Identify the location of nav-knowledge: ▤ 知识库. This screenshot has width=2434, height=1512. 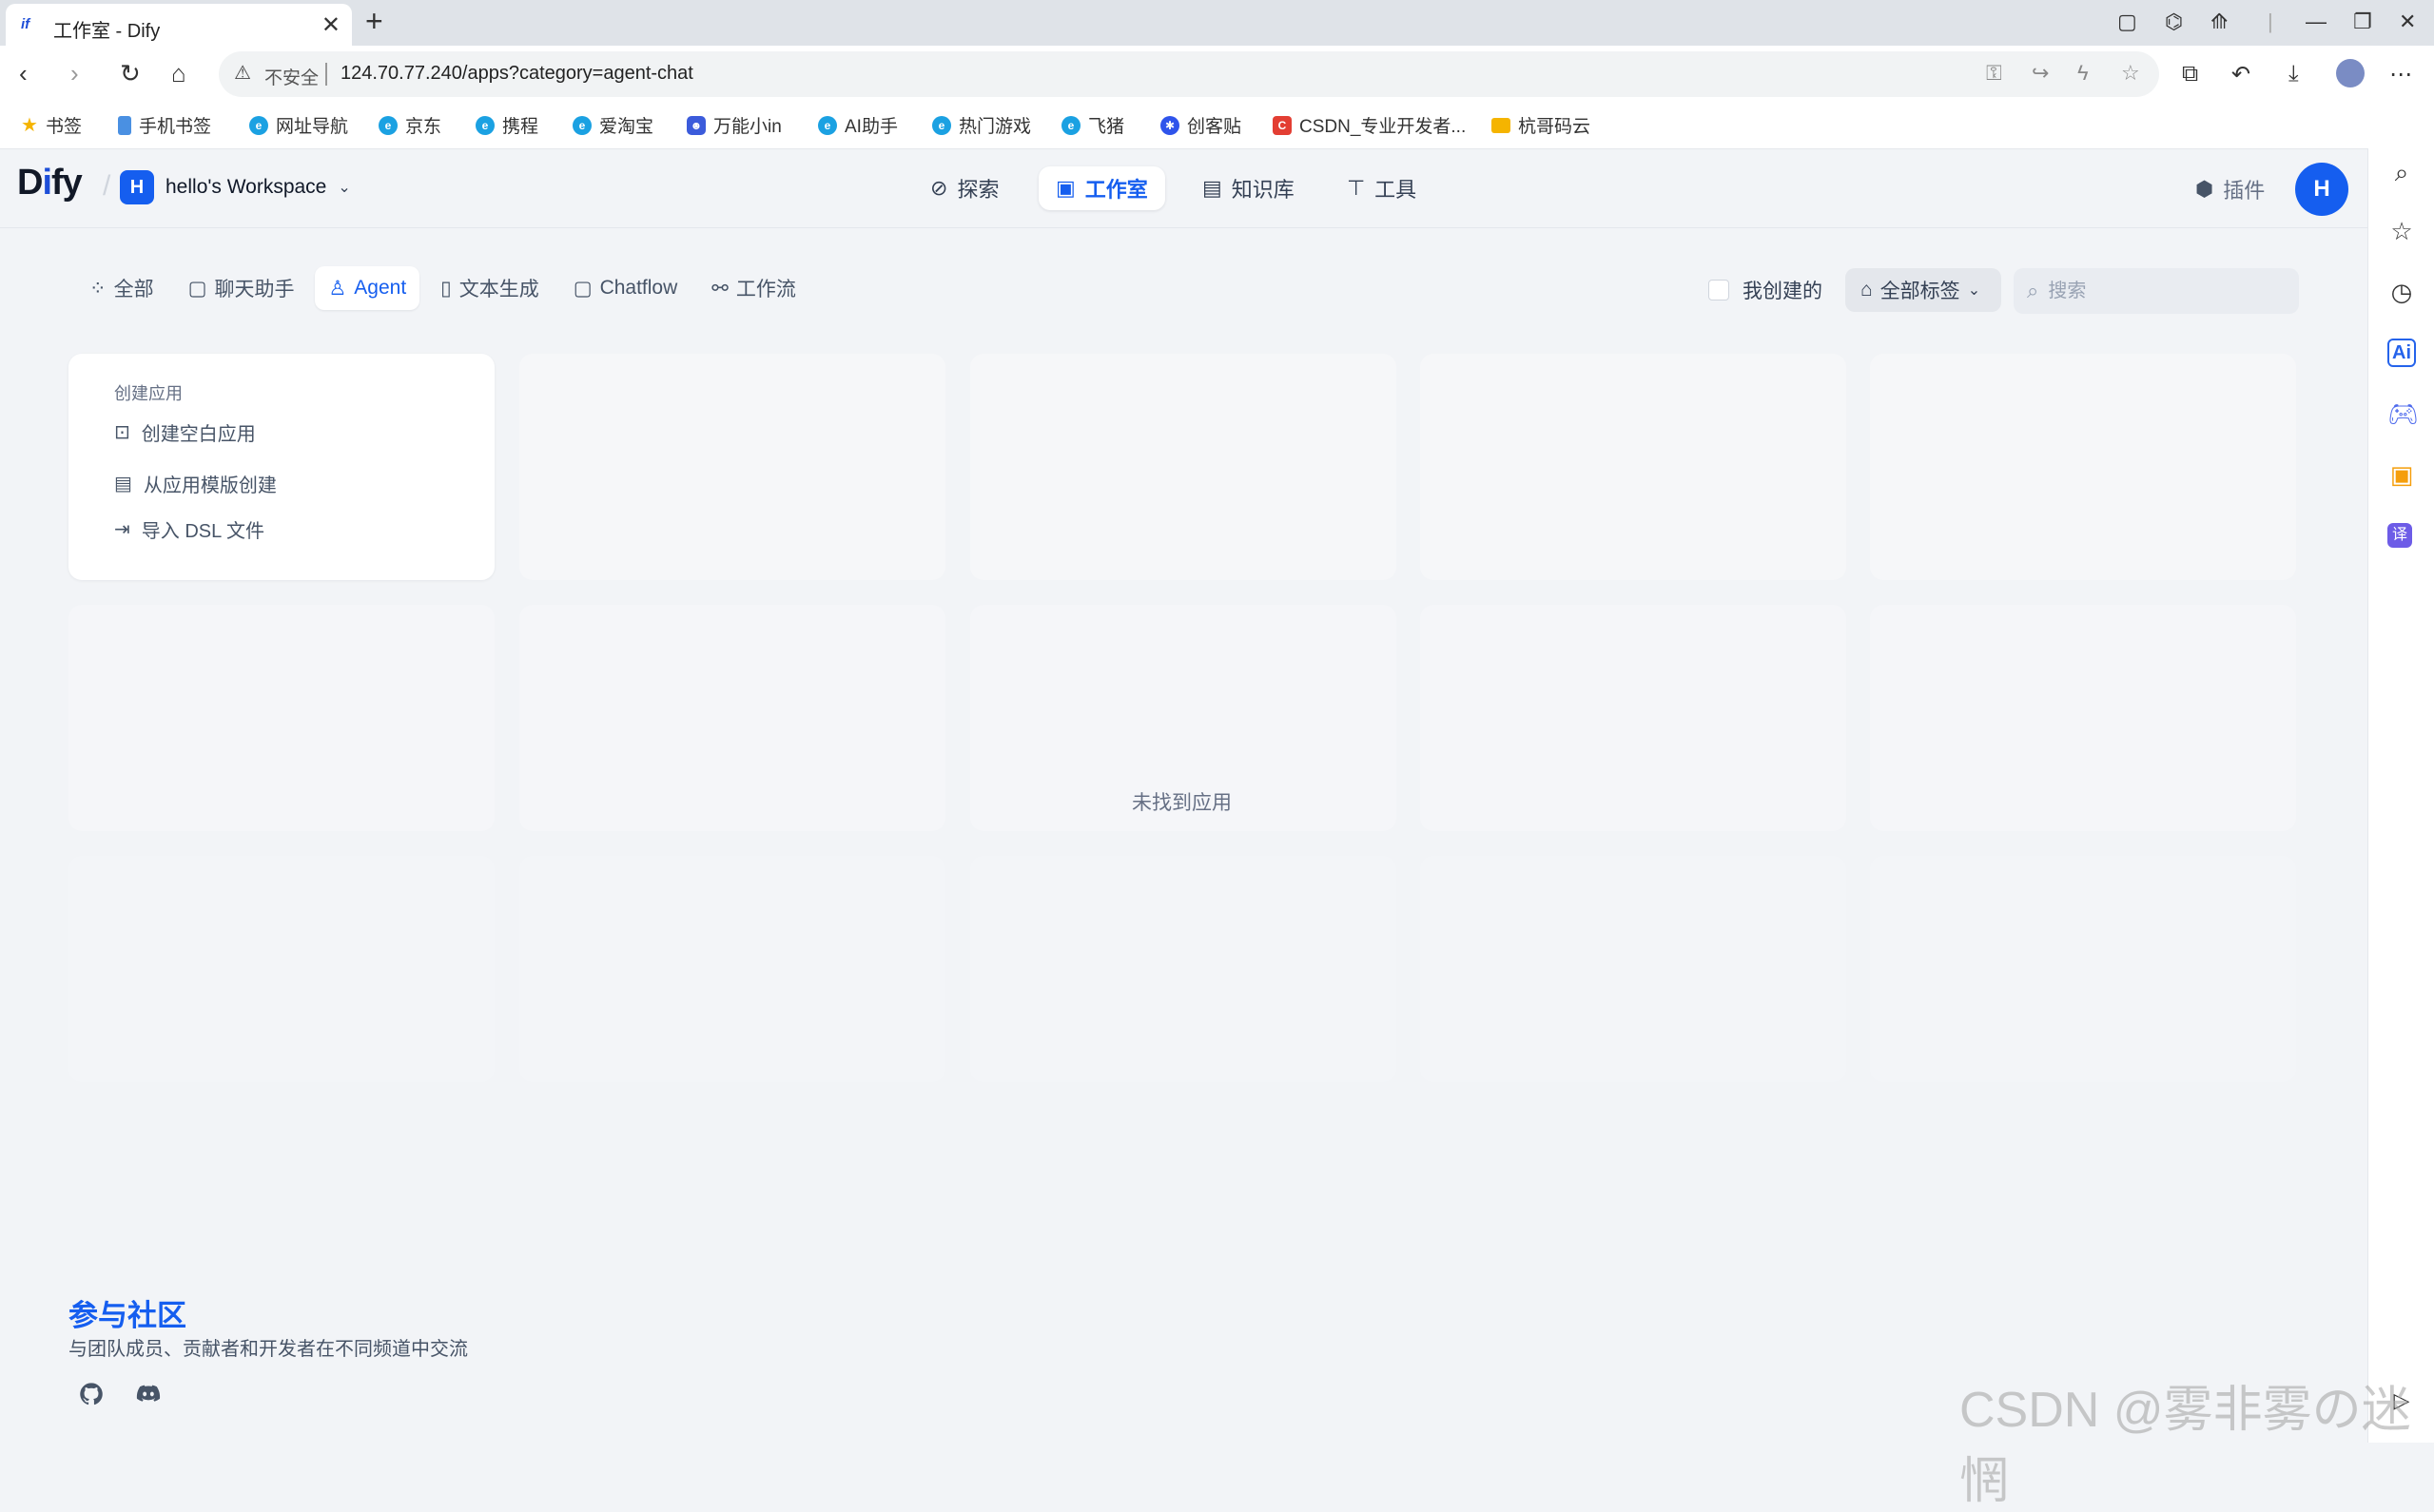
(1248, 188).